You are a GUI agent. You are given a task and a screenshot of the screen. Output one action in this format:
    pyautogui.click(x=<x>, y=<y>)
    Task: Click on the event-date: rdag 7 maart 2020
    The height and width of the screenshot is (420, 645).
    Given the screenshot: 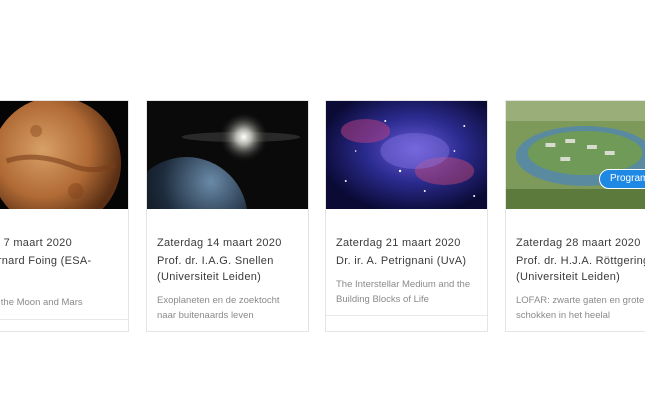 What is the action you would take?
    pyautogui.click(x=36, y=243)
    